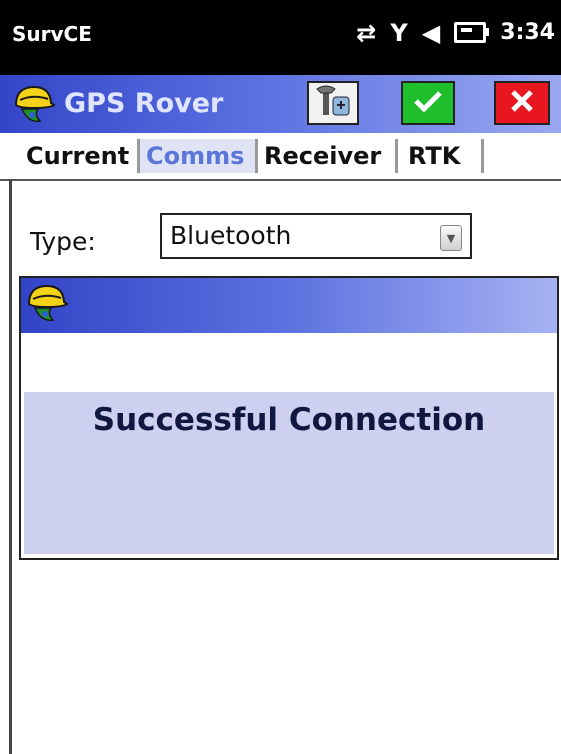 The width and height of the screenshot is (561, 754). Describe the element at coordinates (80, 156) in the screenshot. I see `tab-current: Current` at that location.